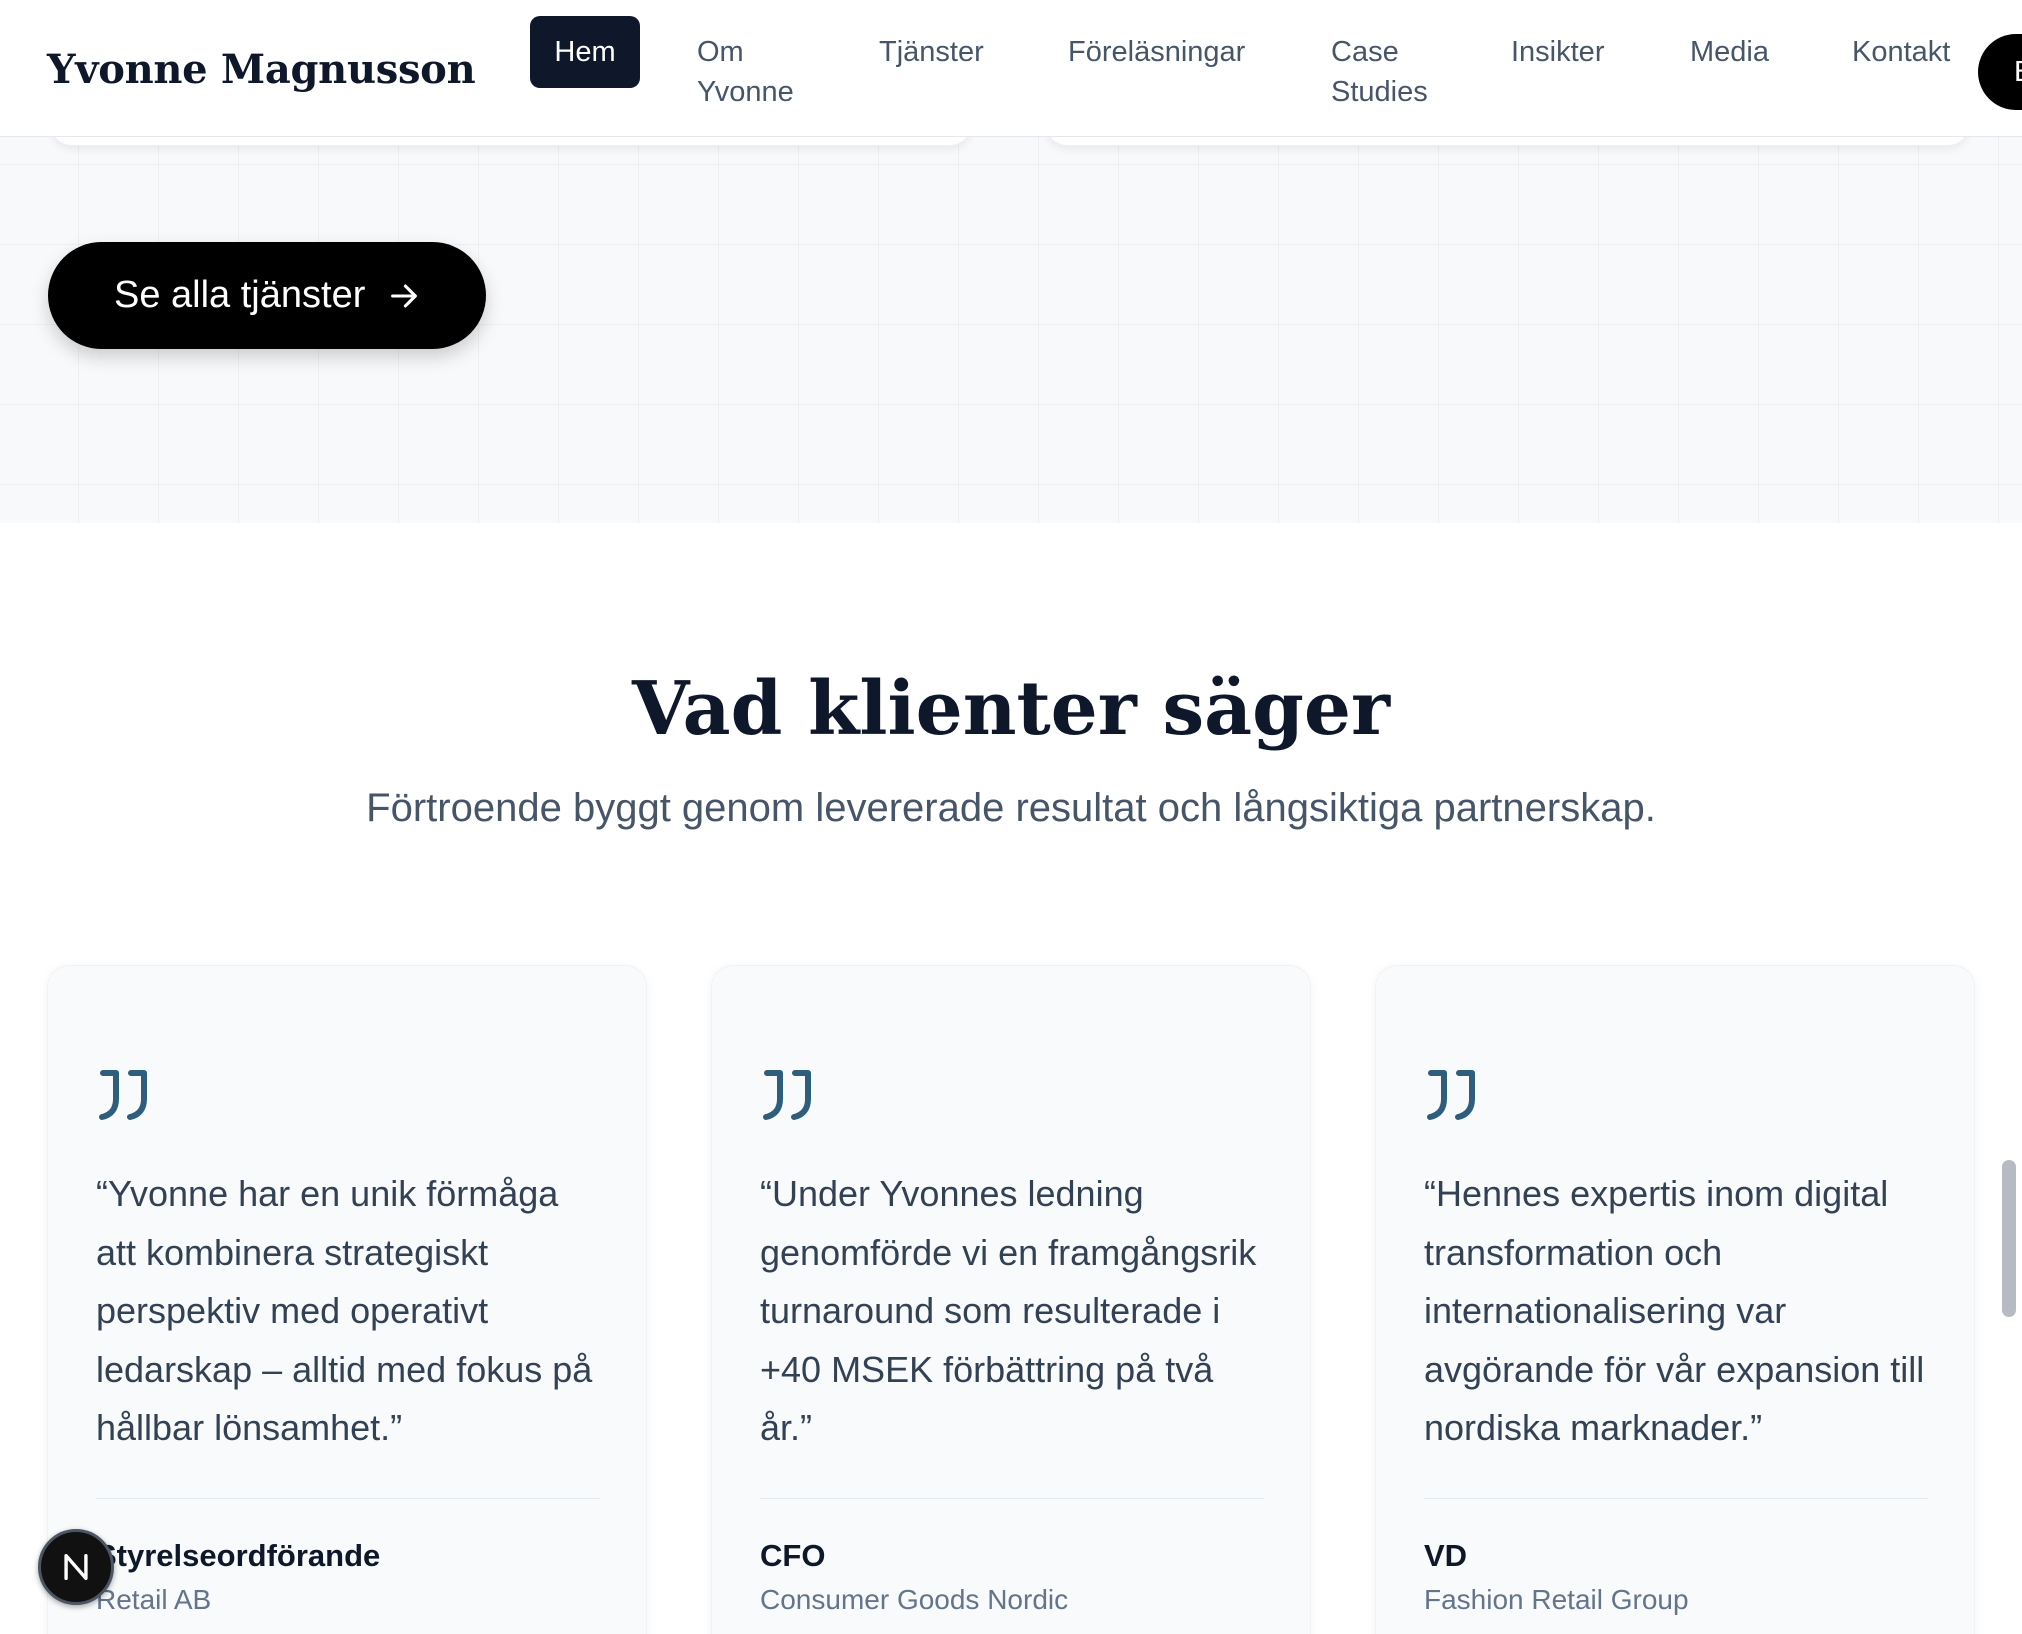 Image resolution: width=2022 pixels, height=1634 pixels. Describe the element at coordinates (240, 295) in the screenshot. I see `see-all-services-label: Se alla tjänster` at that location.